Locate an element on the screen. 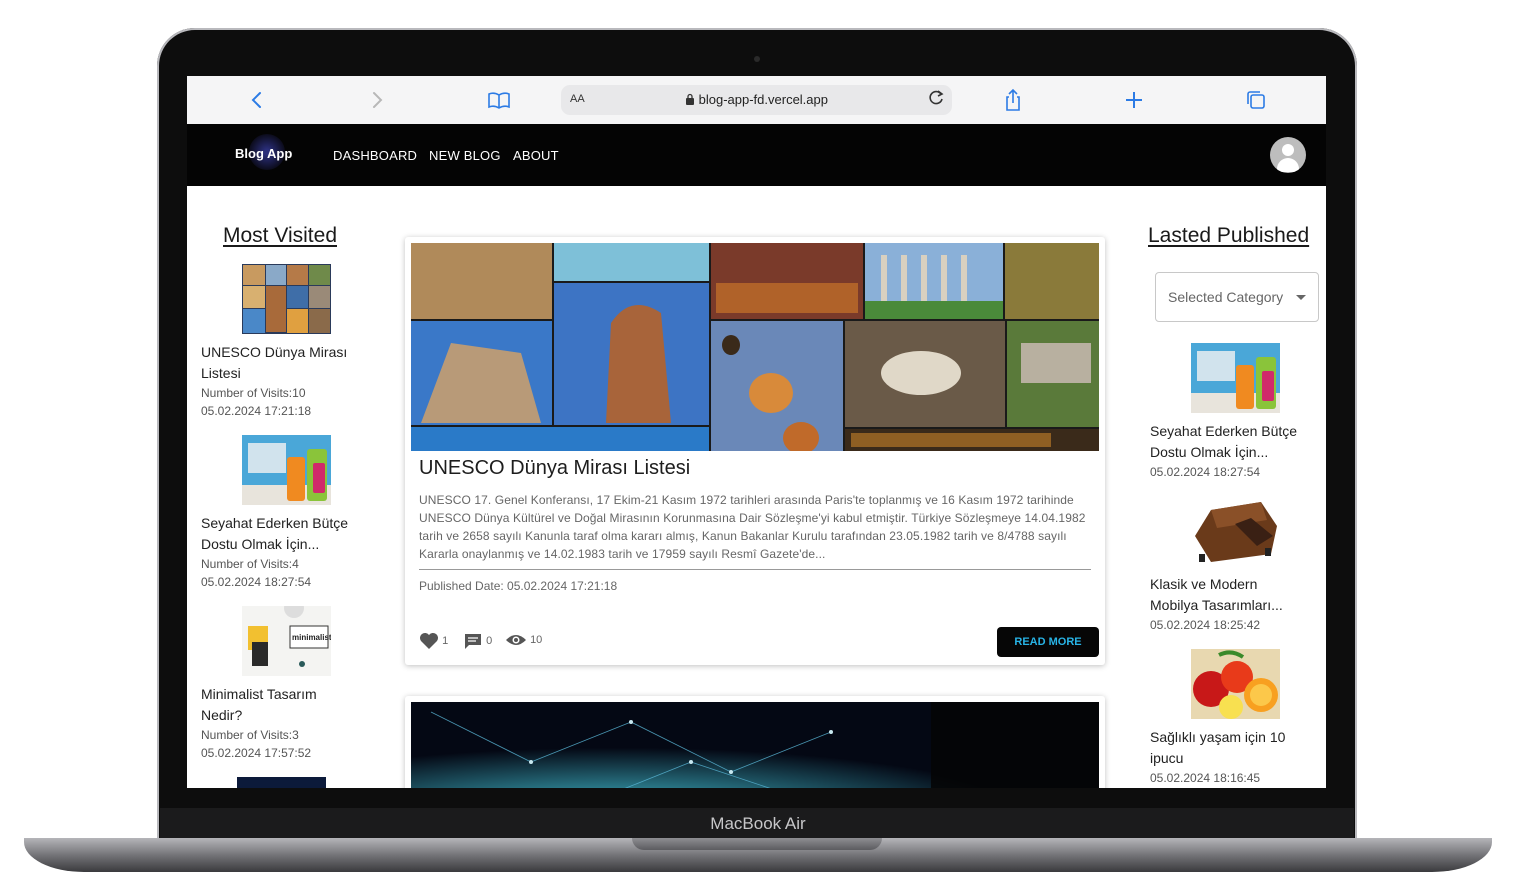 The image size is (1516, 891). app-logo: Blog App is located at coordinates (263, 153).